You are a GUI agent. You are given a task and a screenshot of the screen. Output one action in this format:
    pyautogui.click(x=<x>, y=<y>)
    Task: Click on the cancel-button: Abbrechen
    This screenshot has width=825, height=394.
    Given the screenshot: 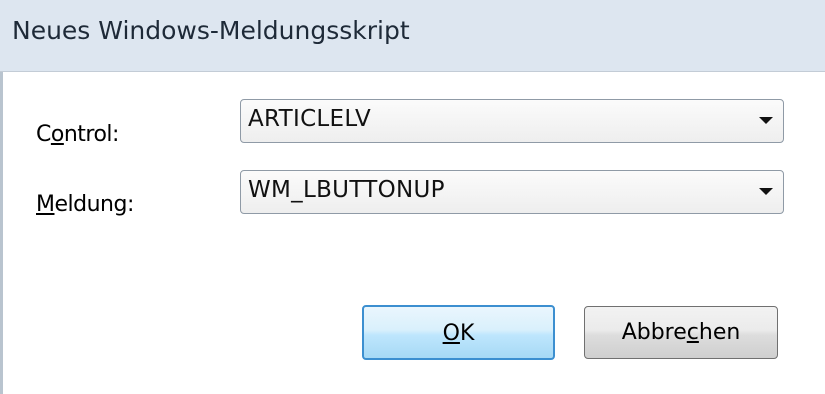 What is the action you would take?
    pyautogui.click(x=681, y=332)
    